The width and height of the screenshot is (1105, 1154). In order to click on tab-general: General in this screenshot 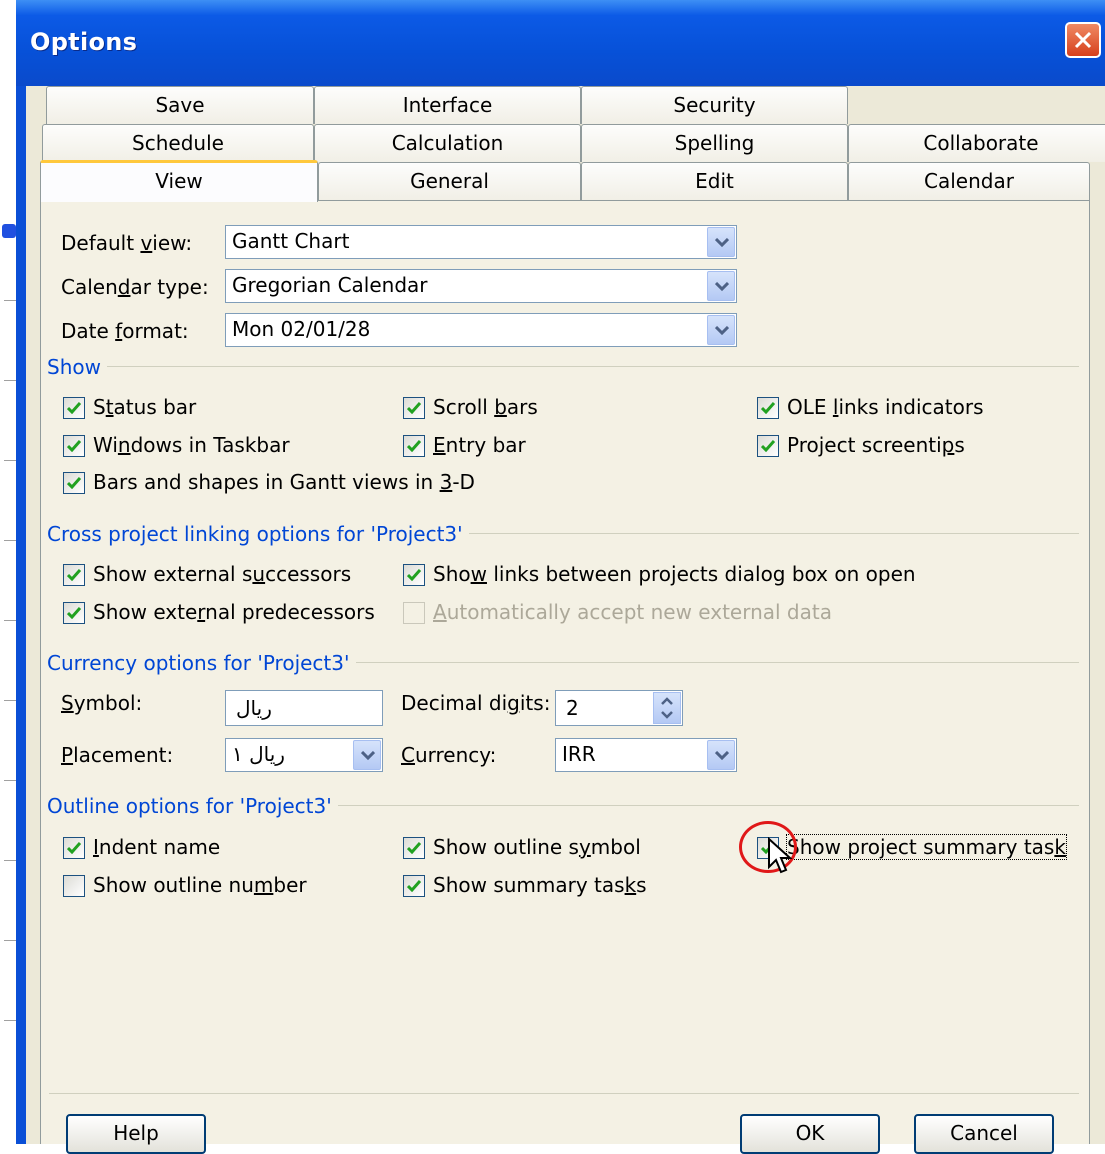, I will do `click(449, 181)`.